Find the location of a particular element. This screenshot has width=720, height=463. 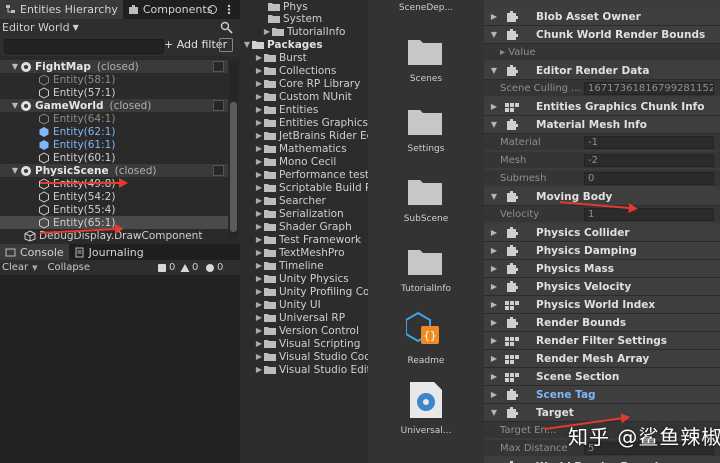

package-row: ▶ Version Control is located at coordinates (299, 330).